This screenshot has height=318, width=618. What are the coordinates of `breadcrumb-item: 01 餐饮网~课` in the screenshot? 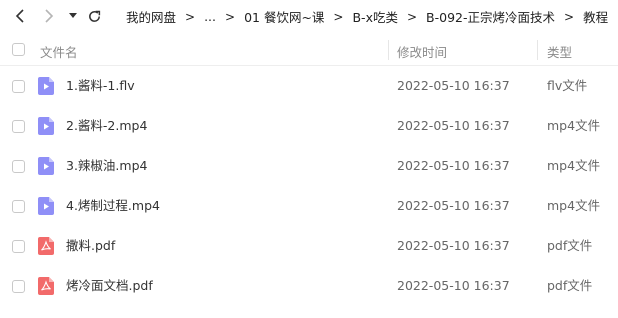 It's located at (284, 16).